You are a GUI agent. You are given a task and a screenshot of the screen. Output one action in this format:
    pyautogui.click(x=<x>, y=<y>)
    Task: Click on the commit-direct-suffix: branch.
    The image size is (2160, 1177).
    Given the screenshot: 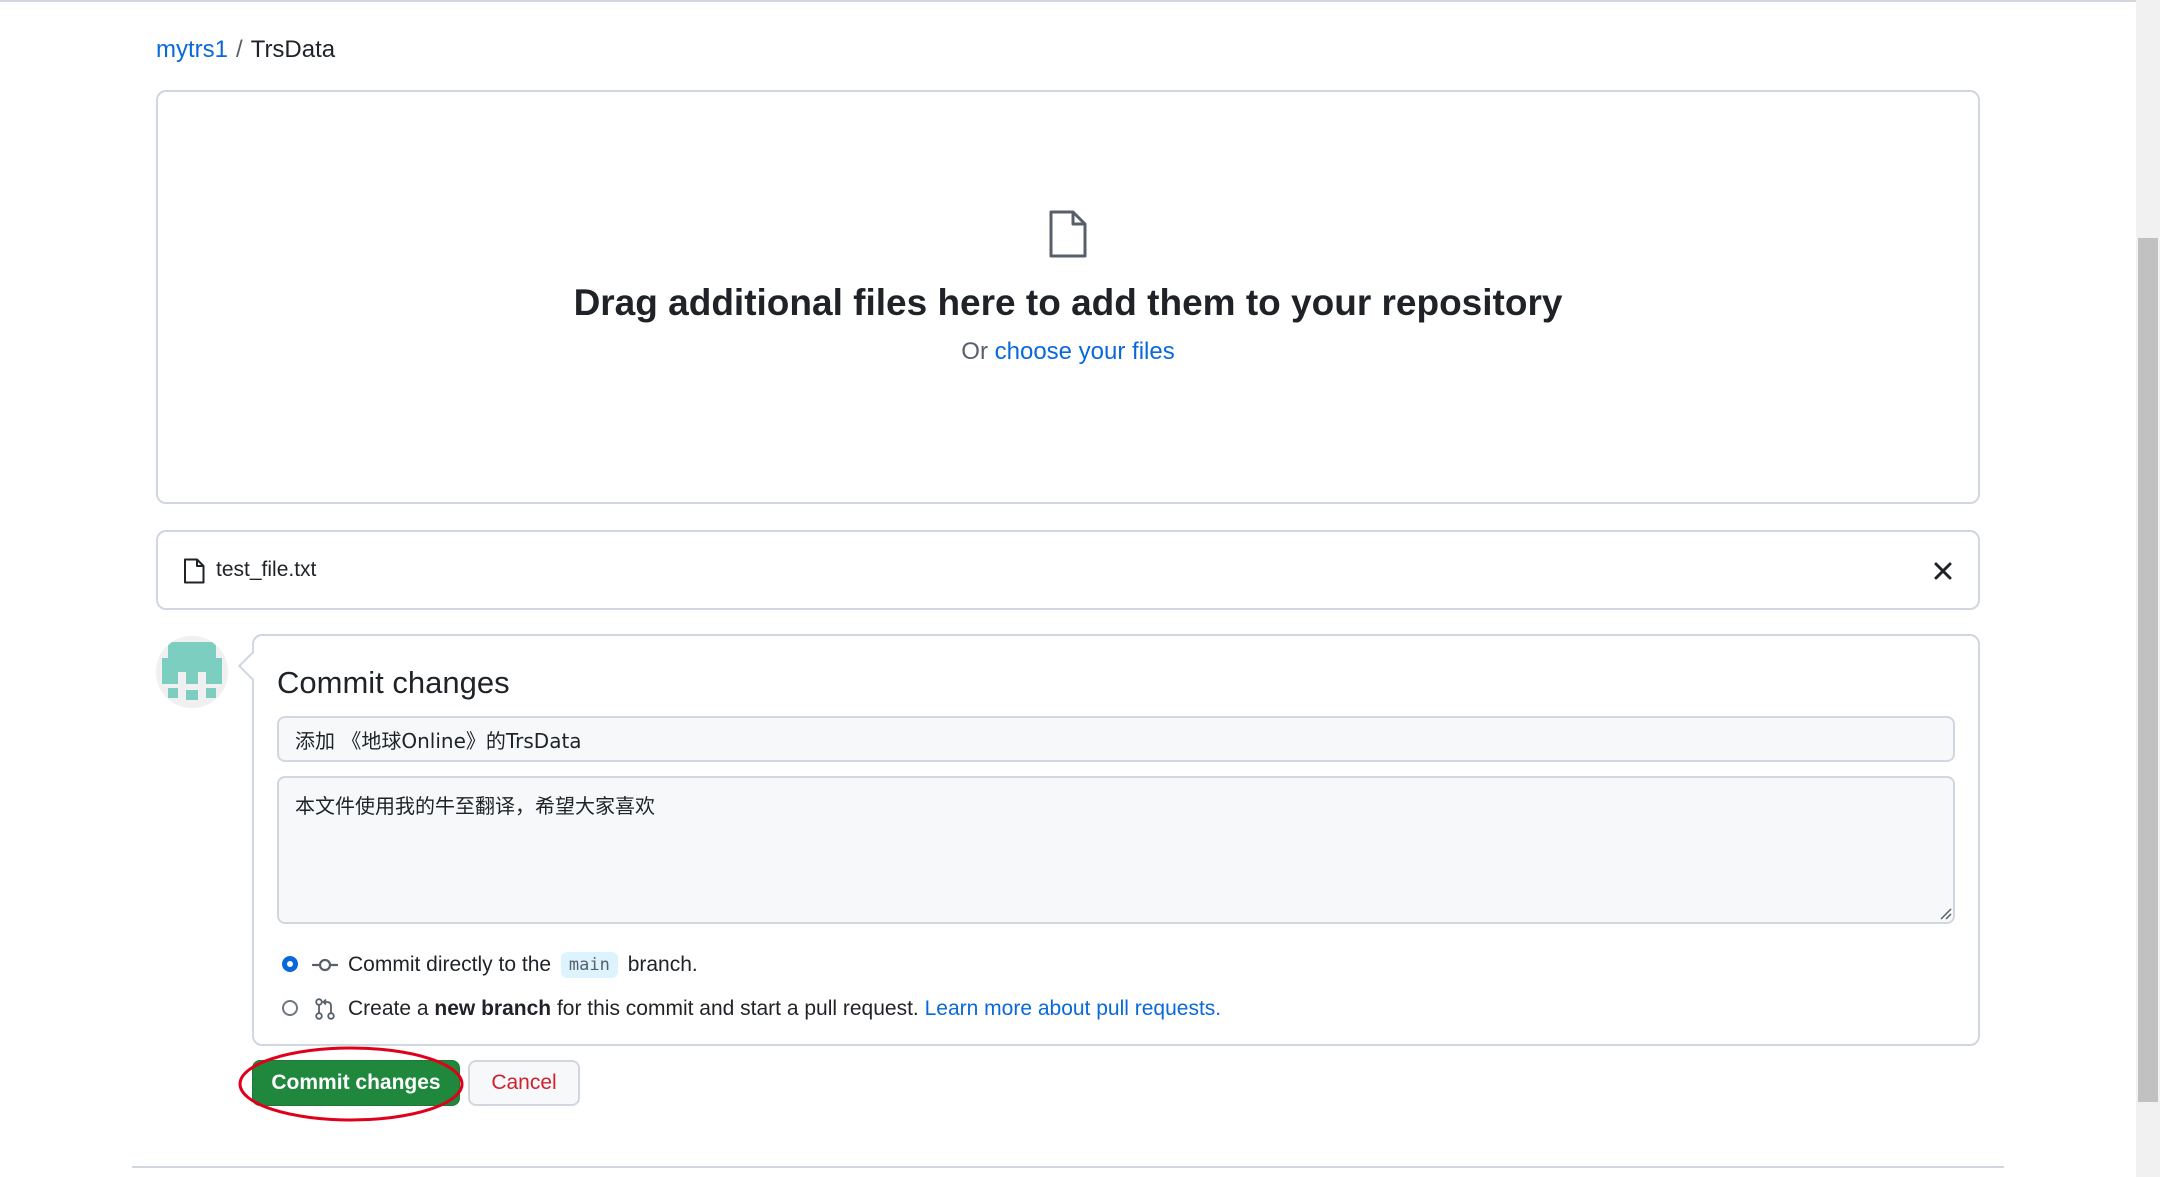 What is the action you would take?
    pyautogui.click(x=662, y=964)
    